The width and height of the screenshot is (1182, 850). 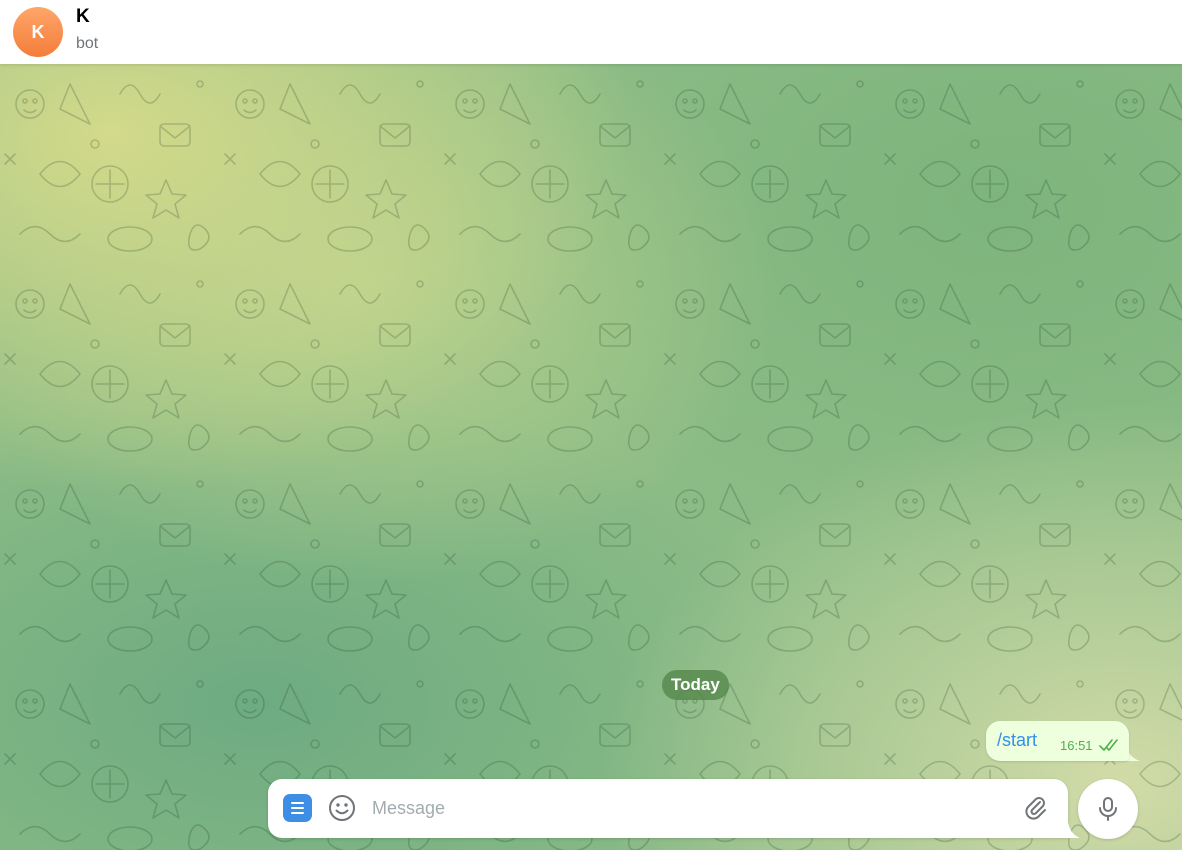 I want to click on chat-header: K K bot, so click(x=591, y=32).